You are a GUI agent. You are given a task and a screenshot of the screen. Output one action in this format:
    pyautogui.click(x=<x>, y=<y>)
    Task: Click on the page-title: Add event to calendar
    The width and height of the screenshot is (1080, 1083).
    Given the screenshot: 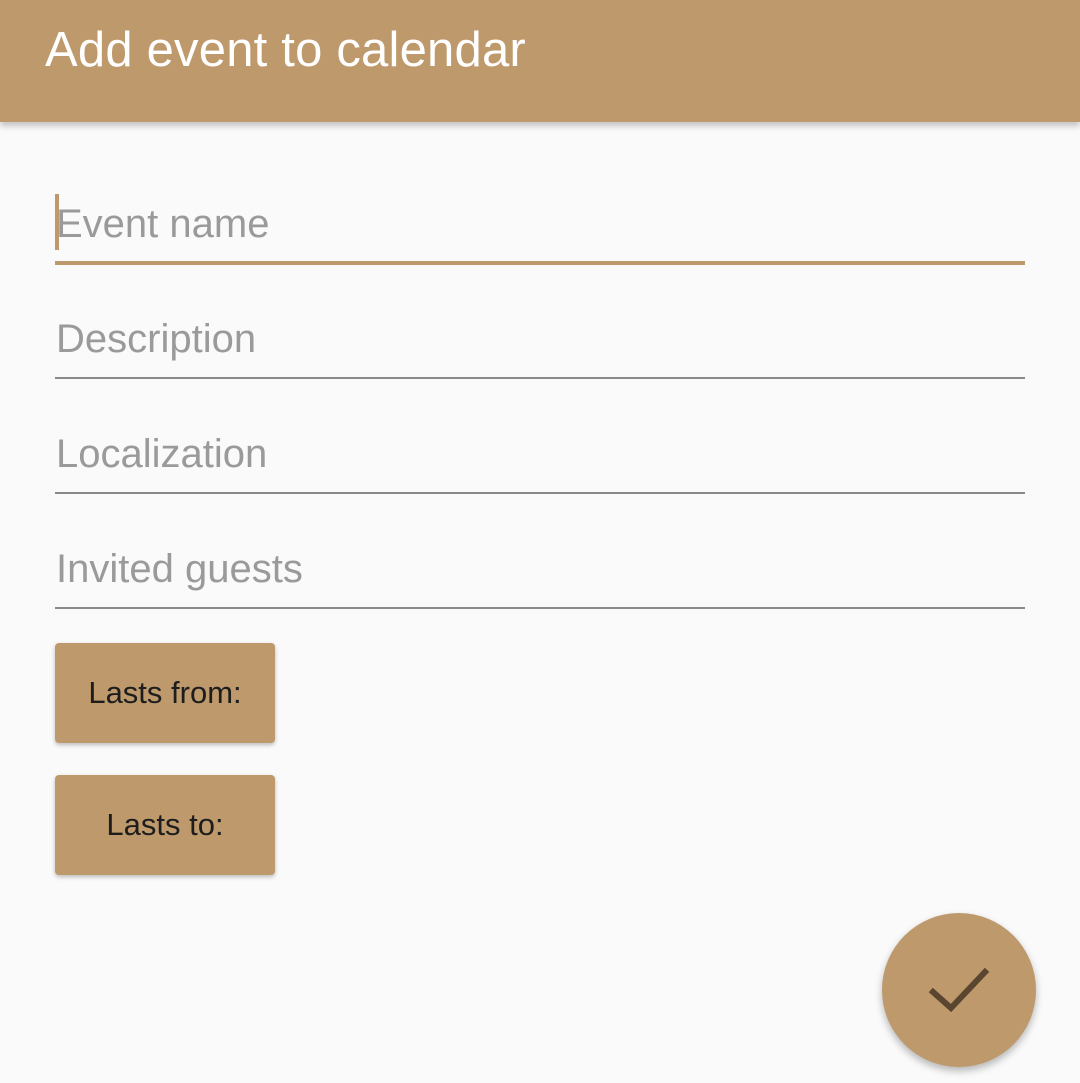 What is the action you would take?
    pyautogui.click(x=285, y=50)
    